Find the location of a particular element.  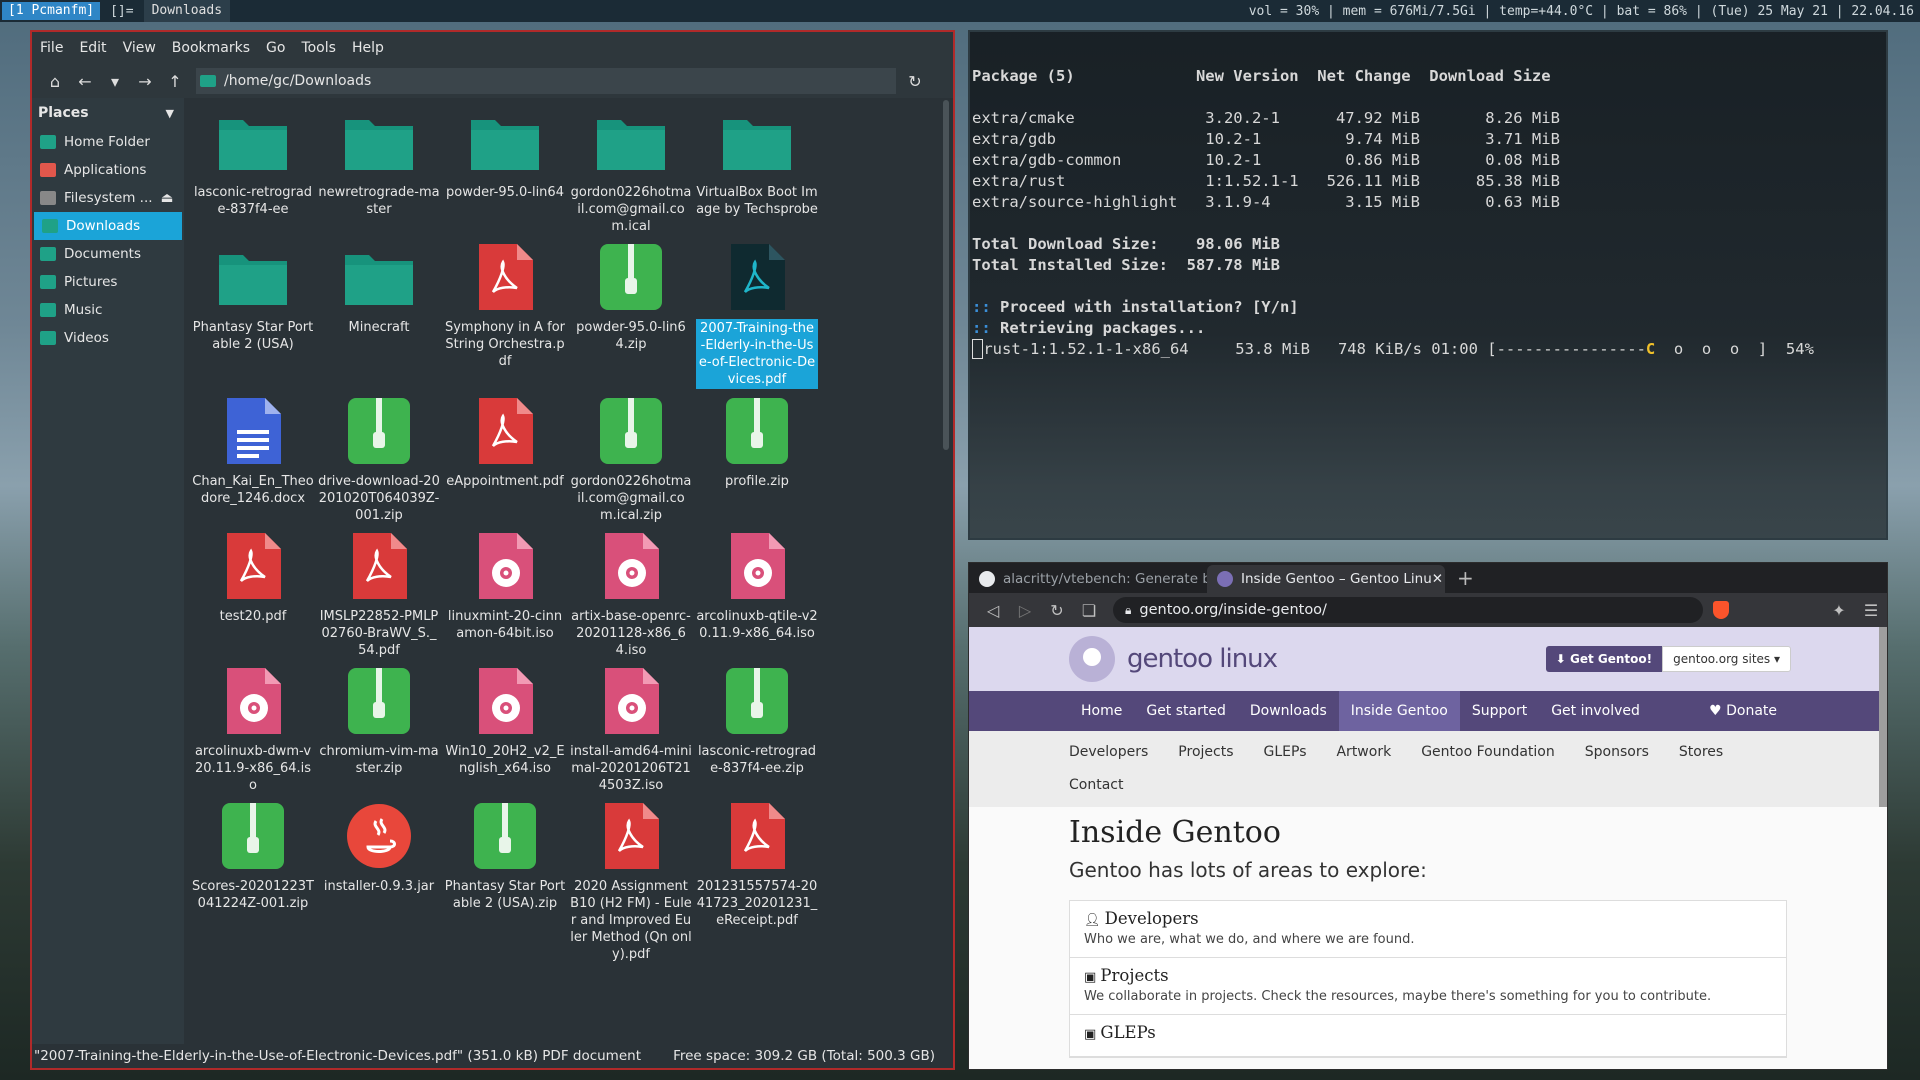

nav-inside-gentoo: Inside Gentoo is located at coordinates (1399, 711).